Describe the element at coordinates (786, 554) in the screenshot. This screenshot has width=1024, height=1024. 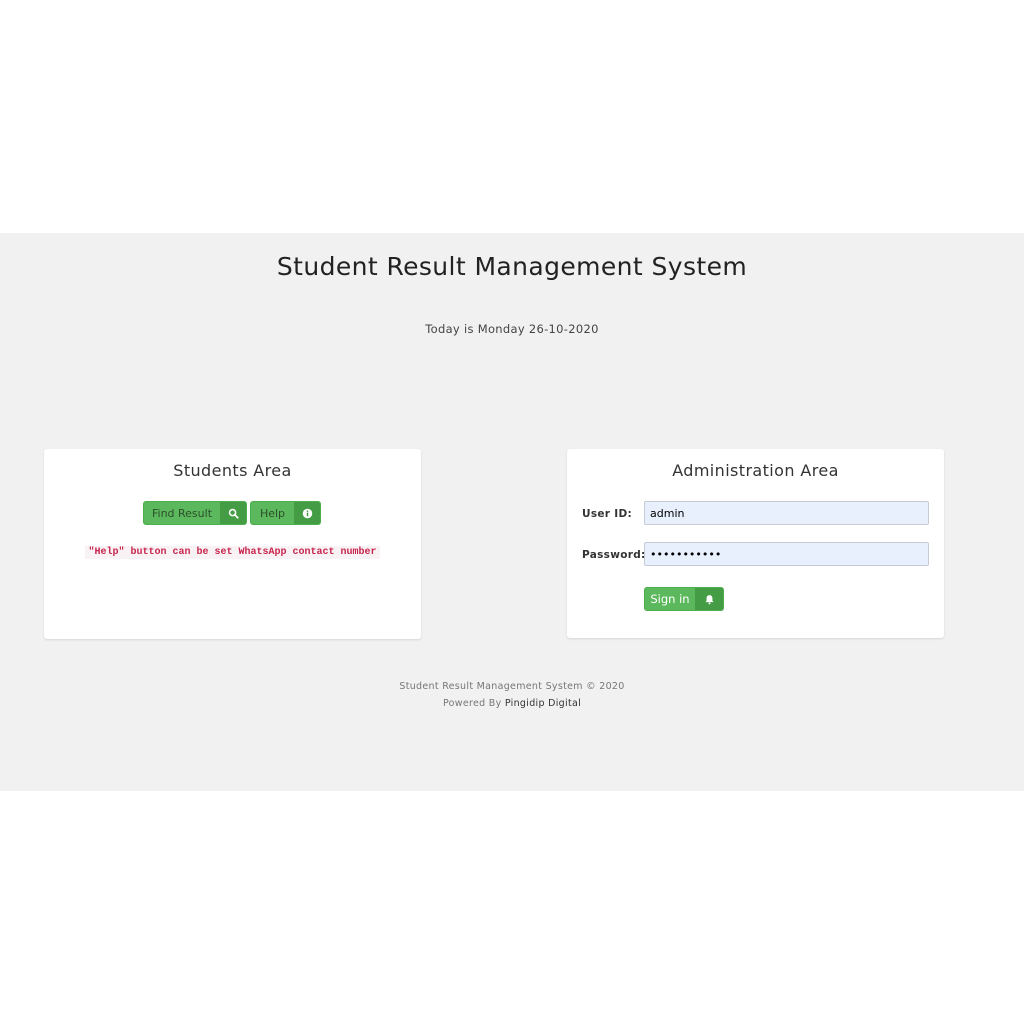
I see `password-input` at that location.